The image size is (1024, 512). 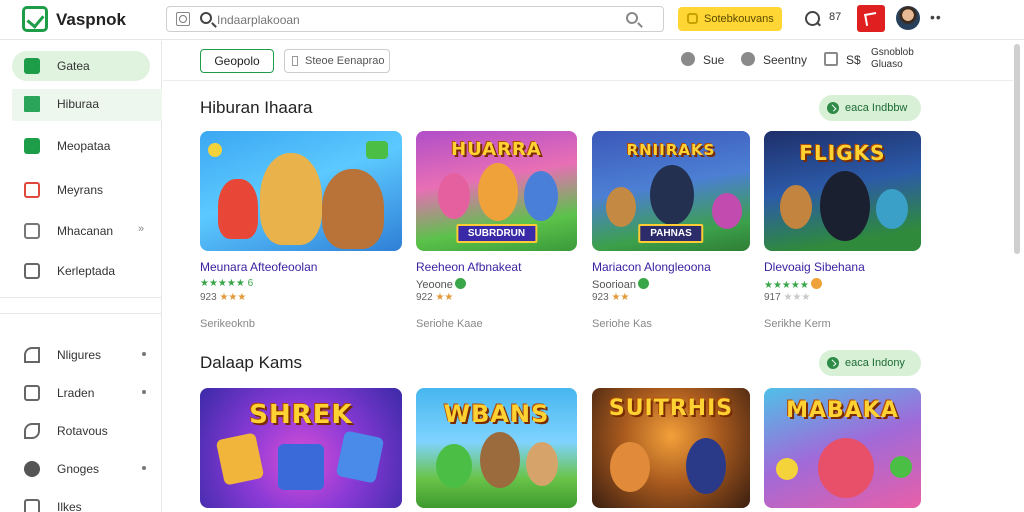 What do you see at coordinates (183, 19) in the screenshot?
I see `scan-icon` at bounding box center [183, 19].